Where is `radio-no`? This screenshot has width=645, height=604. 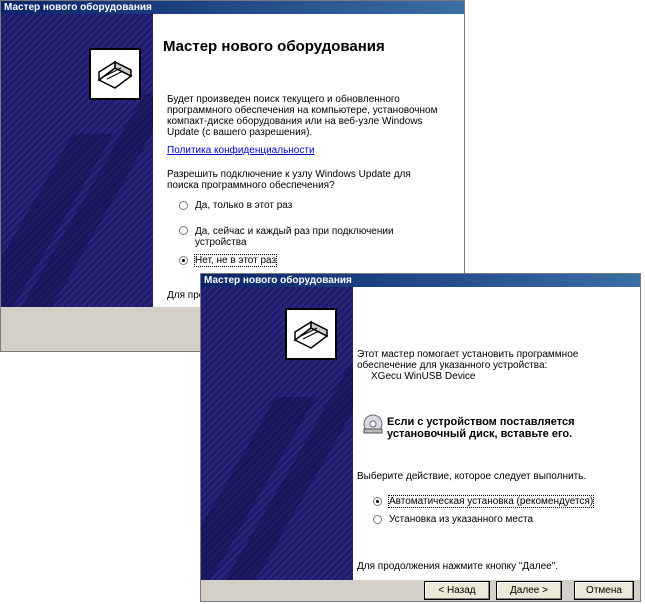 radio-no is located at coordinates (183, 260).